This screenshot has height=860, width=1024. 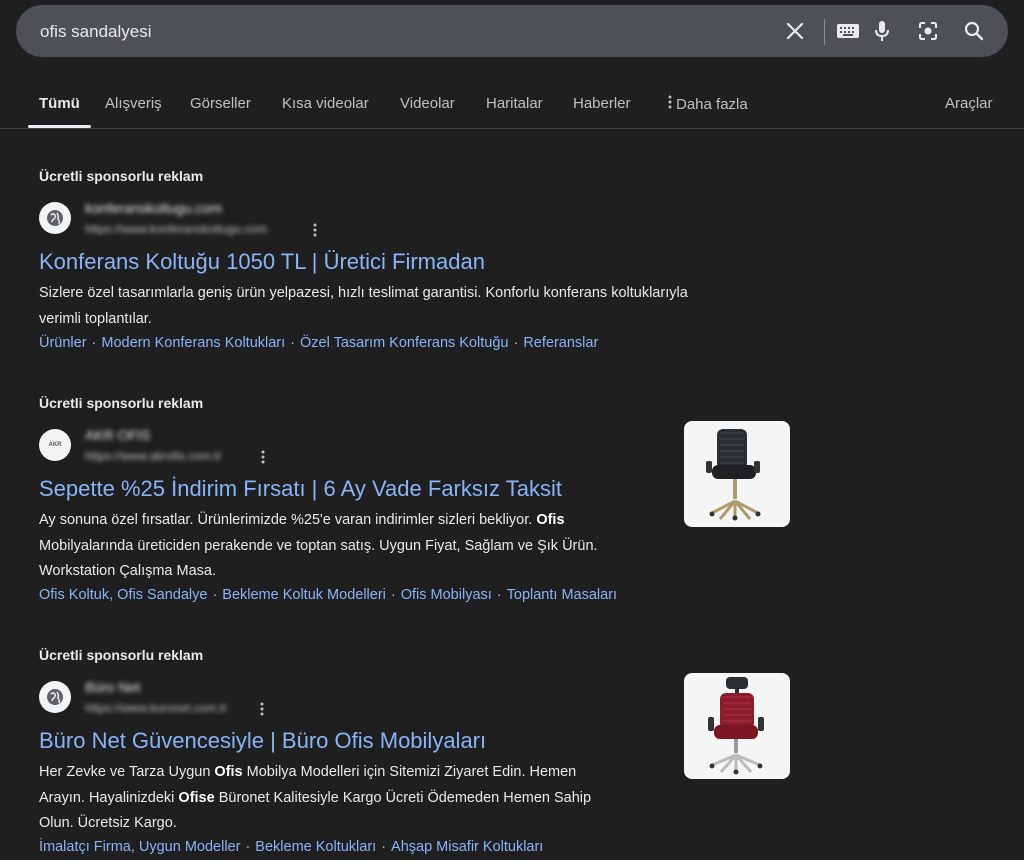 What do you see at coordinates (95, 318) in the screenshot?
I see `ad-description-line: verimli toplantılar.` at bounding box center [95, 318].